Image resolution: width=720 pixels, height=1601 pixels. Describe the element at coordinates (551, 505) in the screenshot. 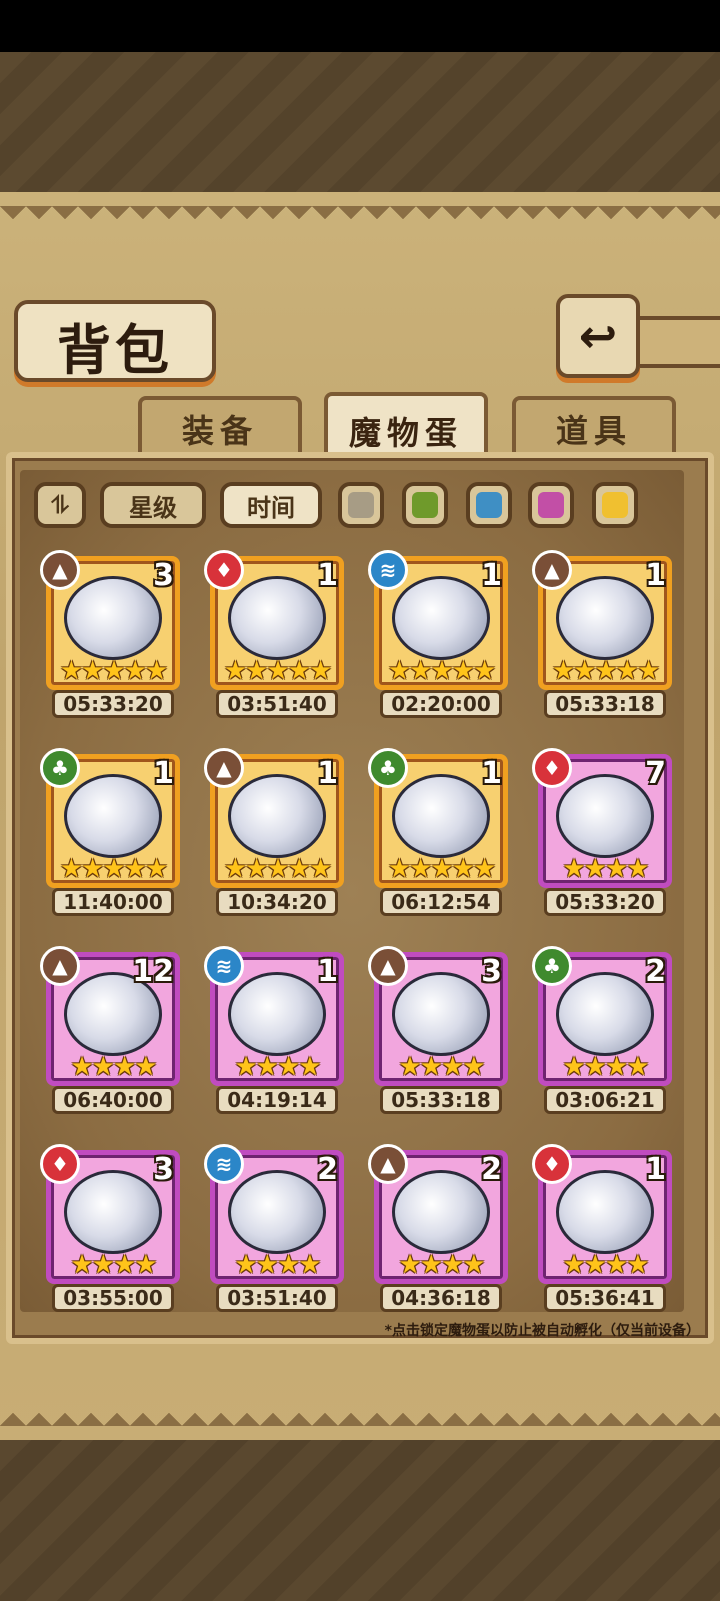

I see `filter-purple-button` at that location.